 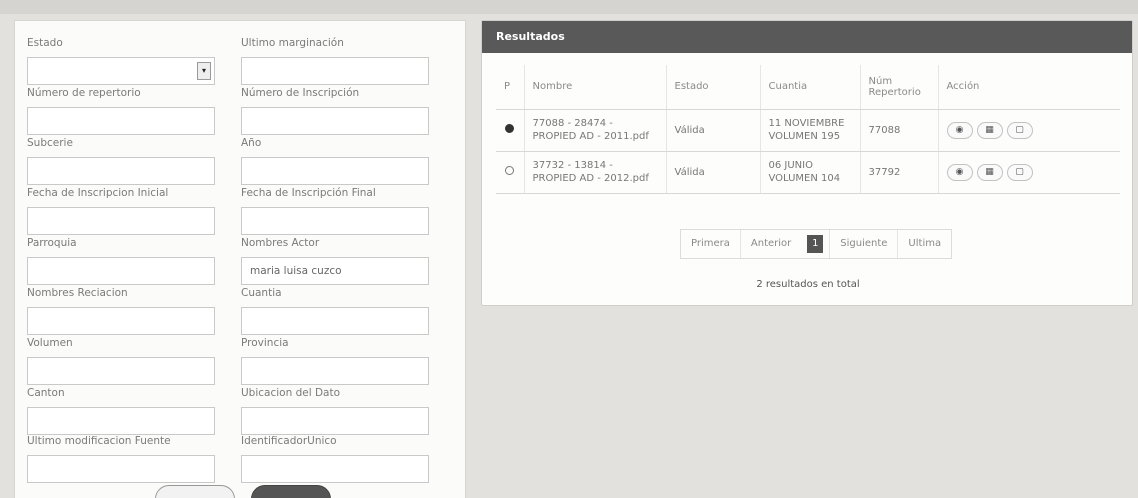 I want to click on ultimo-modificacion-input, so click(x=121, y=469).